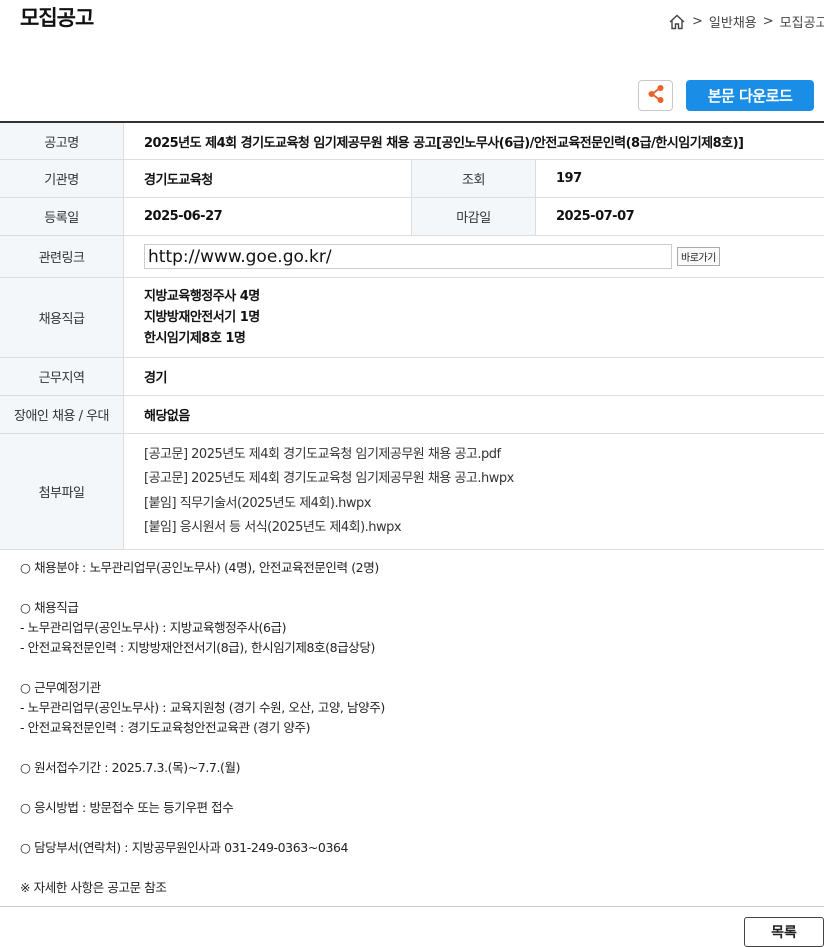 Image resolution: width=824 pixels, height=947 pixels. I want to click on body-line: ○ 근무예정기관, so click(60, 687).